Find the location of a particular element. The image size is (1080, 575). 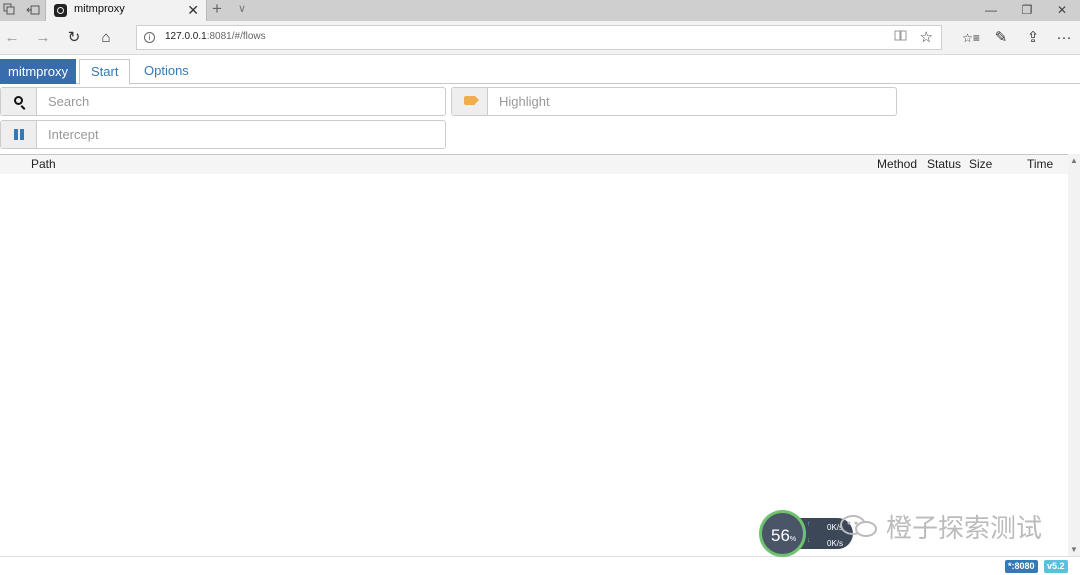

column-size: Size is located at coordinates (980, 164).